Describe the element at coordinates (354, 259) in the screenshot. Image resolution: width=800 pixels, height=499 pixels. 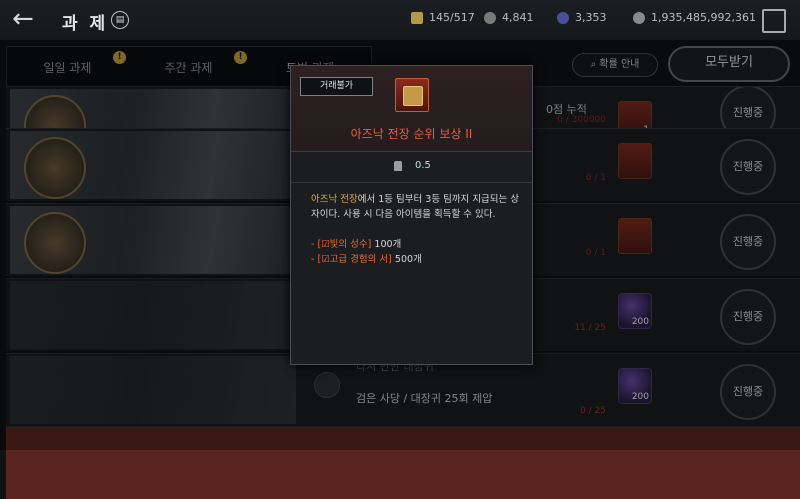
I see `reward-item-link: [☑고급 경험의 서]` at that location.